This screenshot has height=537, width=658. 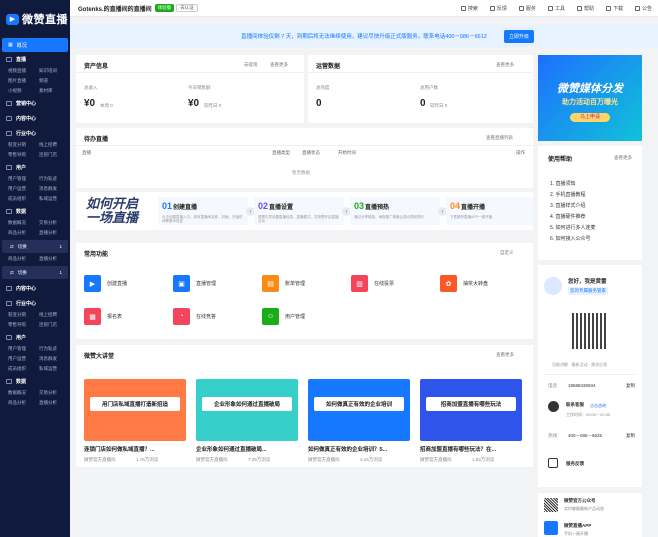 What do you see at coordinates (590, 515) in the screenshot?
I see `follow-card: 微赞官方公众号 实时掌握最新产品动态 微赞直播APP 手机一键开播` at bounding box center [590, 515].